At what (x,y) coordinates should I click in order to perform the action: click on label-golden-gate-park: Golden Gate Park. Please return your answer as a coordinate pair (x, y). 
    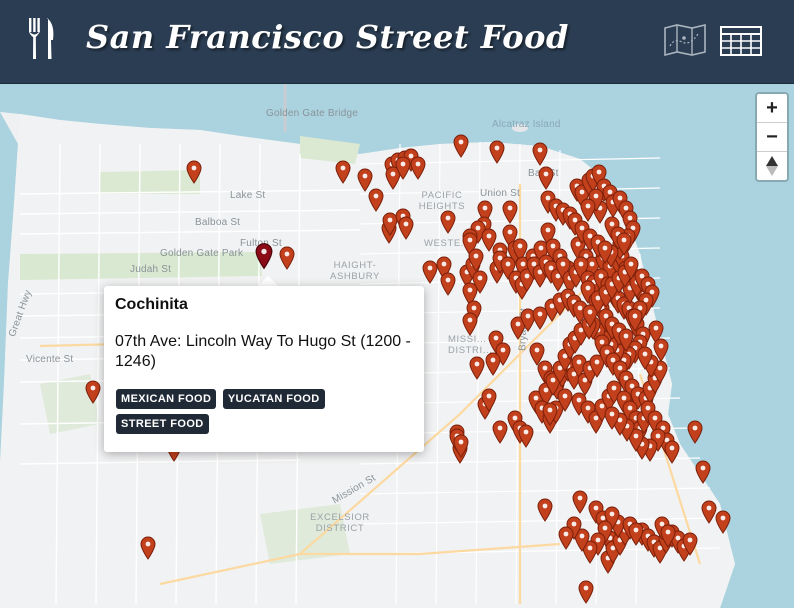
    Looking at the image, I should click on (202, 253).